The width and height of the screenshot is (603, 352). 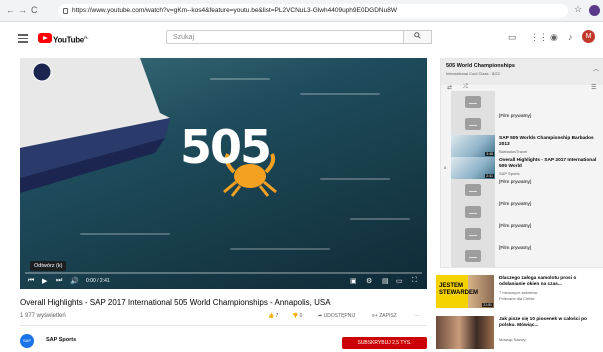 I want to click on progress-bar, so click(x=223, y=273).